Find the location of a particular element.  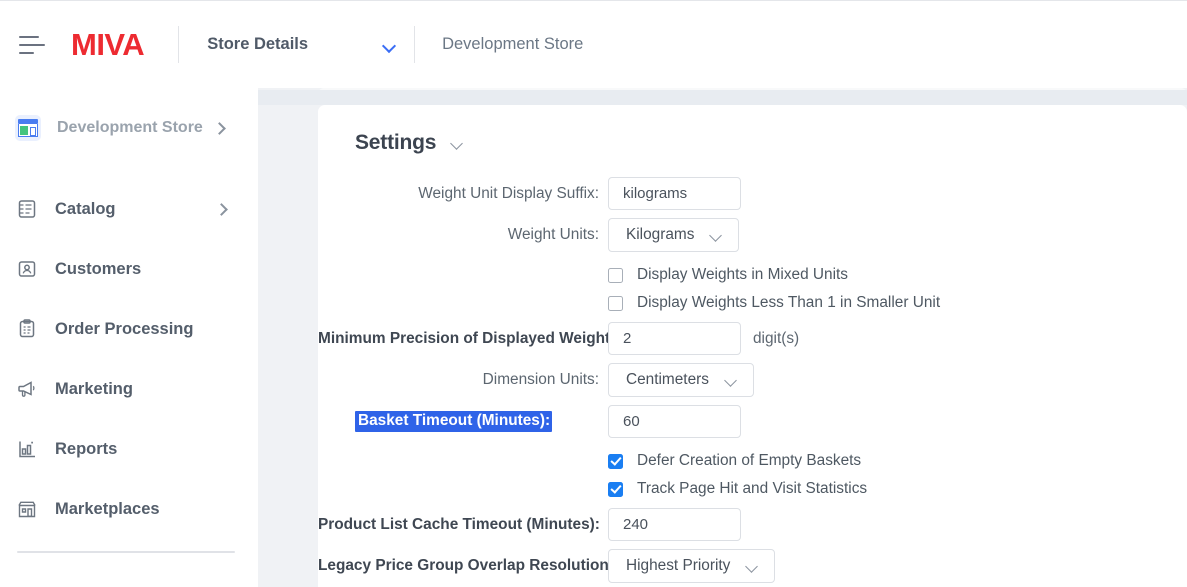

control-legacy-price-group: Highest Priority is located at coordinates (692, 566).